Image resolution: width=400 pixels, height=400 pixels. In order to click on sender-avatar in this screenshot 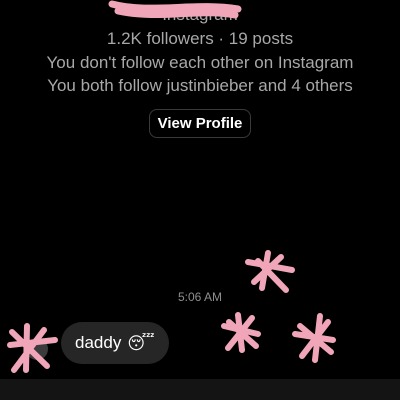, I will do `click(37, 349)`.